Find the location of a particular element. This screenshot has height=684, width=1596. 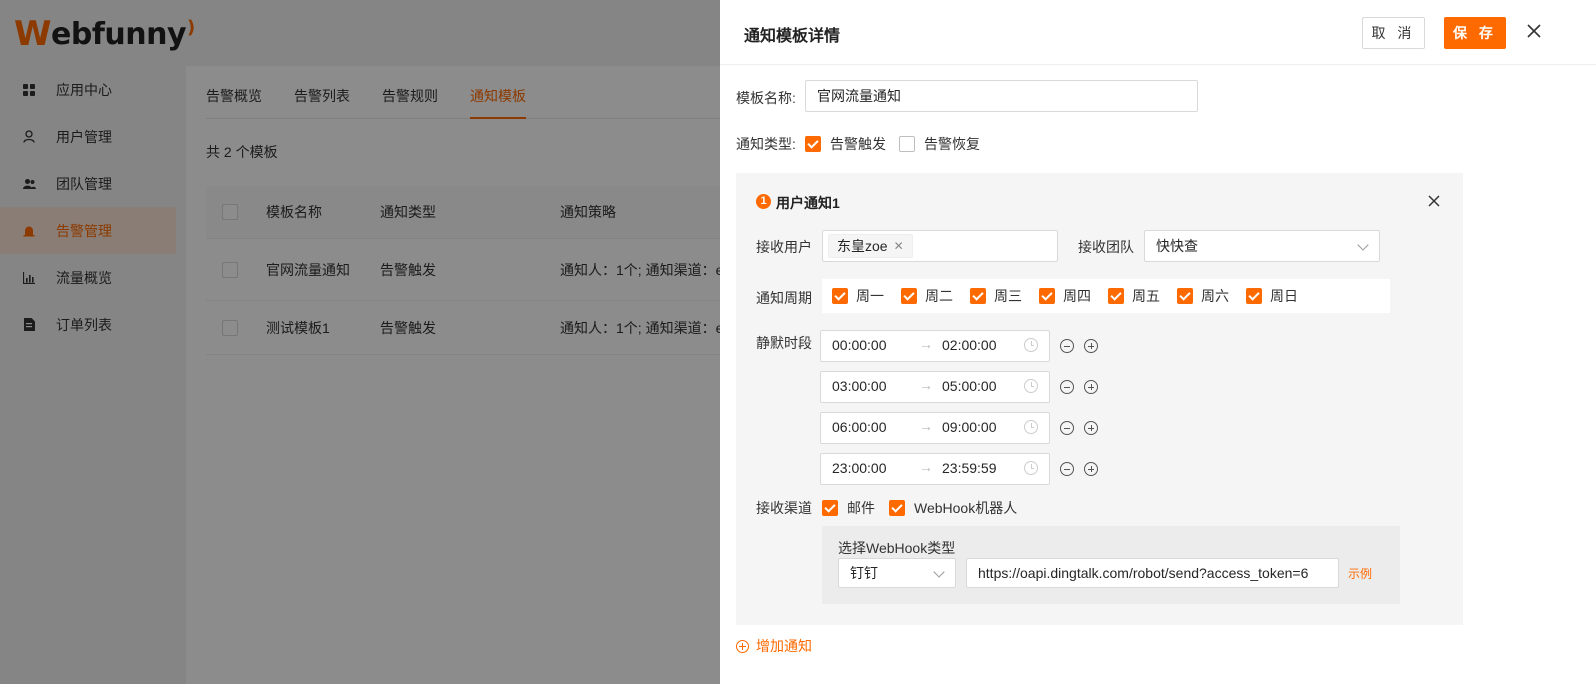

silent-time-range: 03:00:00 → 05:00:00 is located at coordinates (935, 387).